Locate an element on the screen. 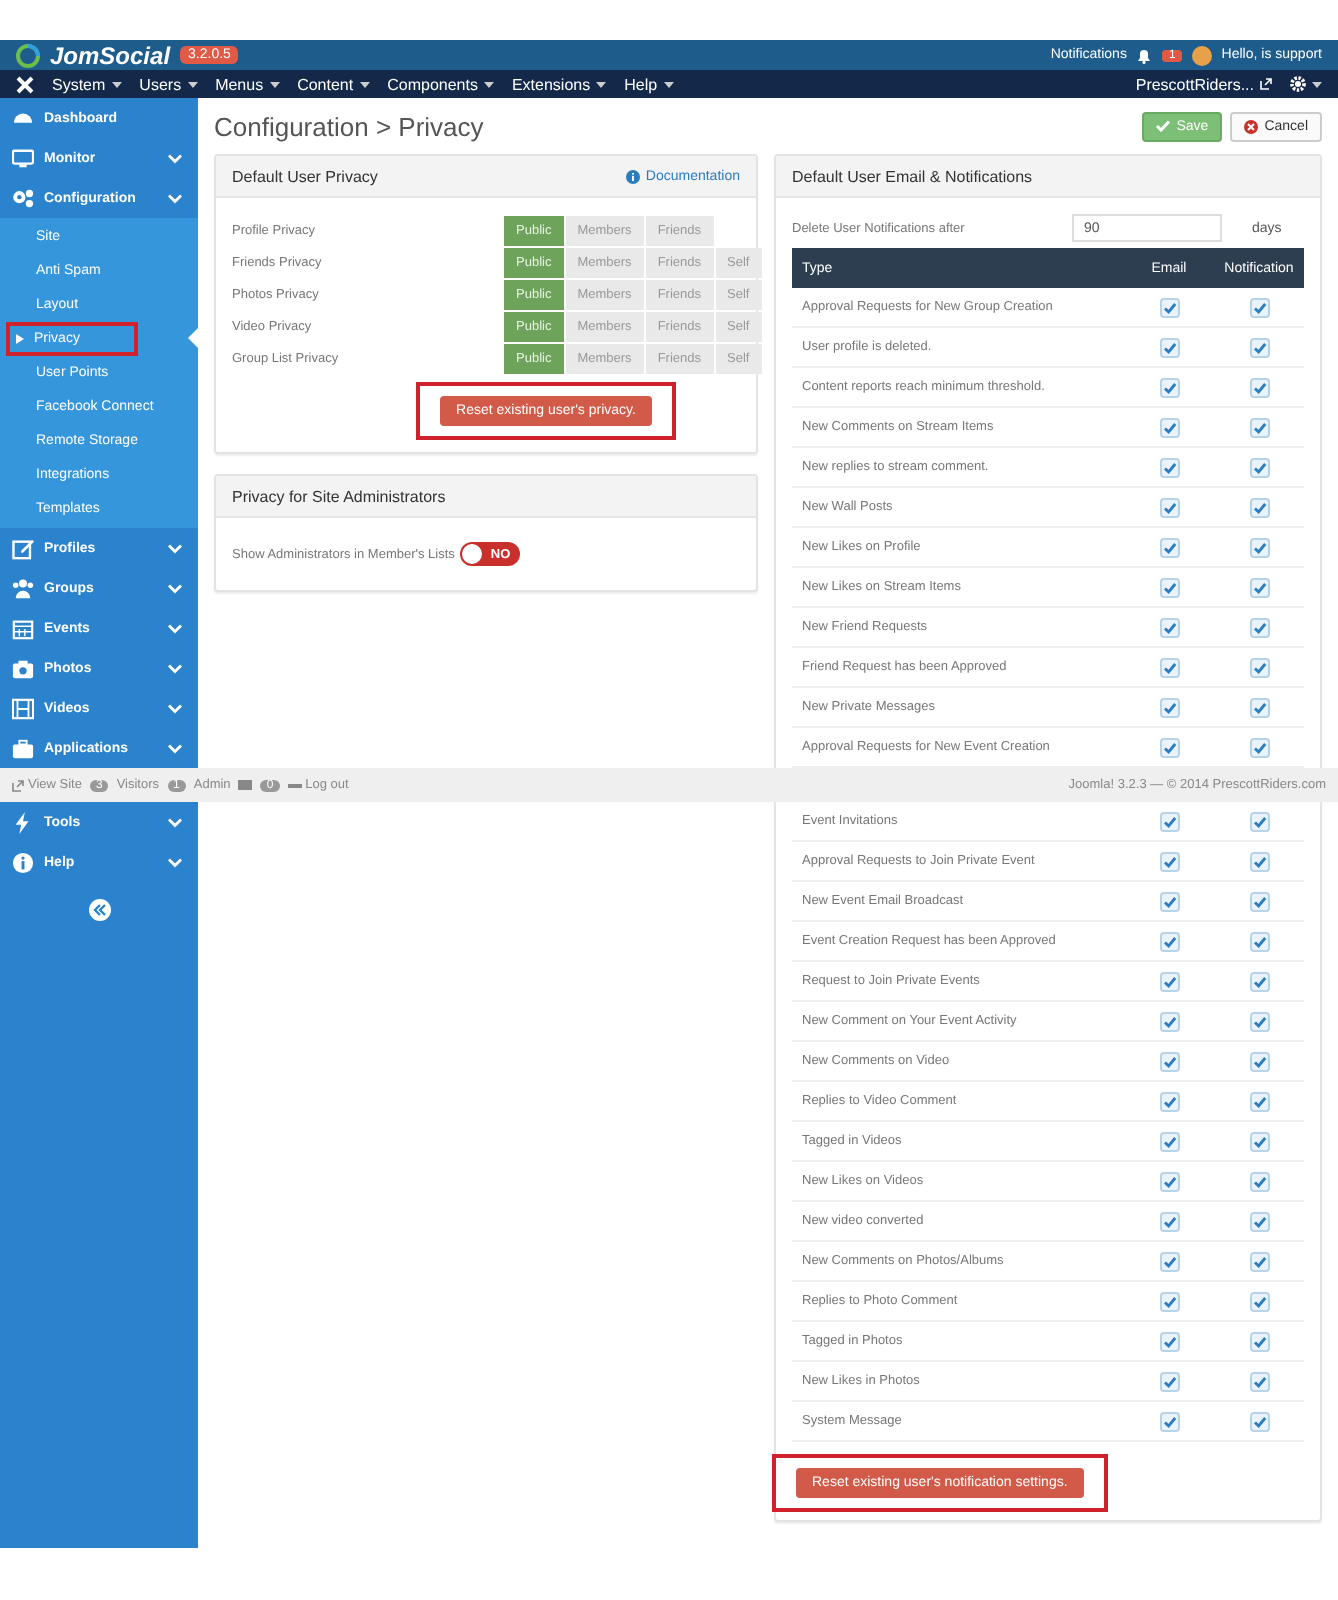 This screenshot has height=1600, width=1338. menu-item: Content is located at coordinates (333, 84).